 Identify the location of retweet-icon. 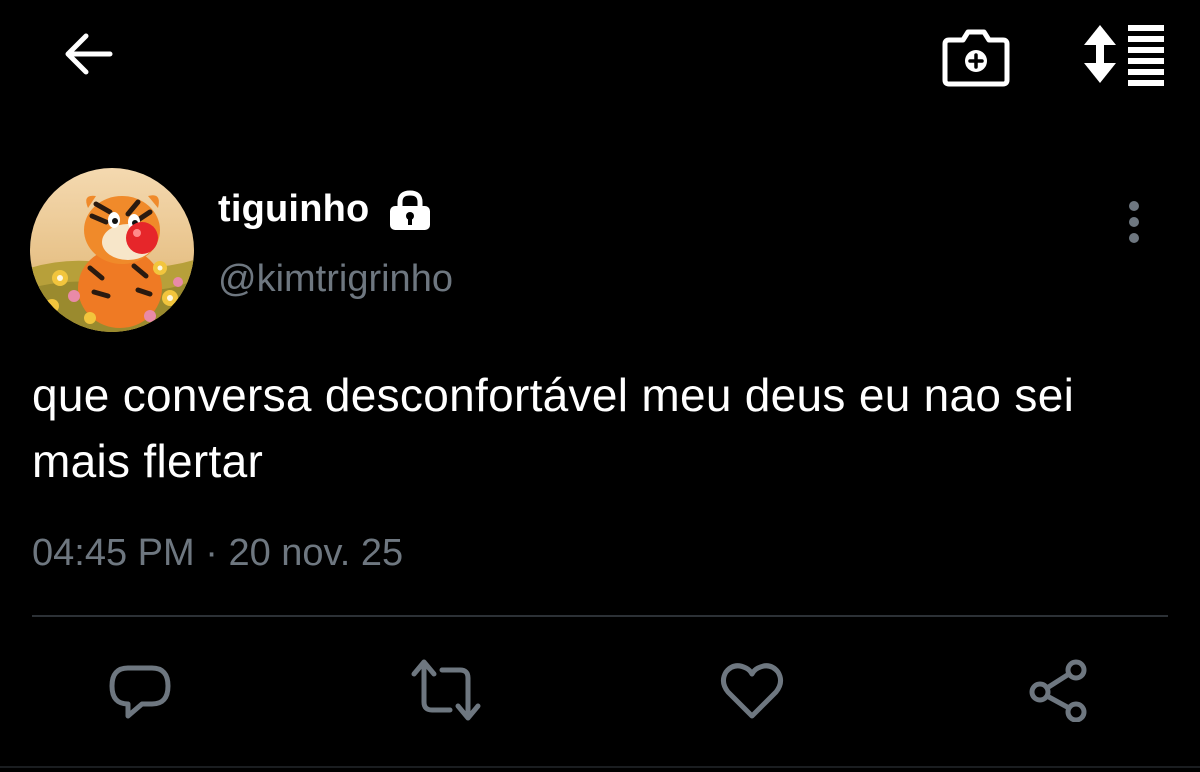
(446, 690).